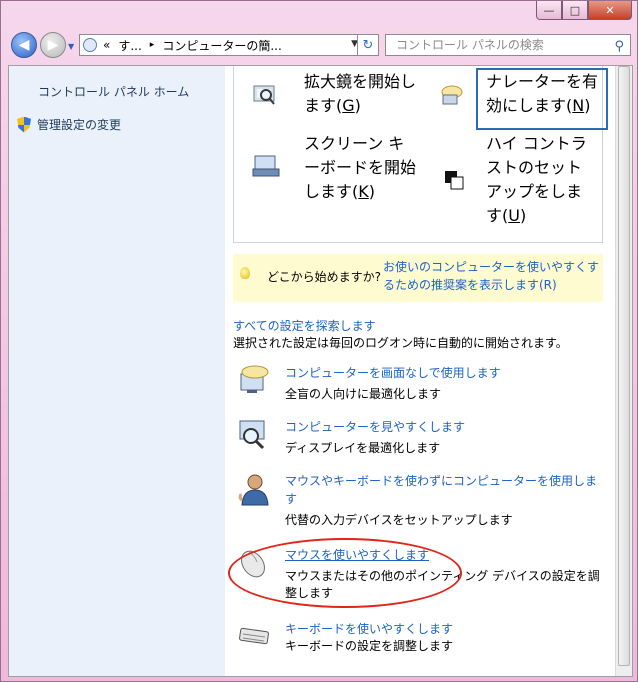 The height and width of the screenshot is (682, 638). Describe the element at coordinates (610, 10) in the screenshot. I see `close-button: ✕` at that location.